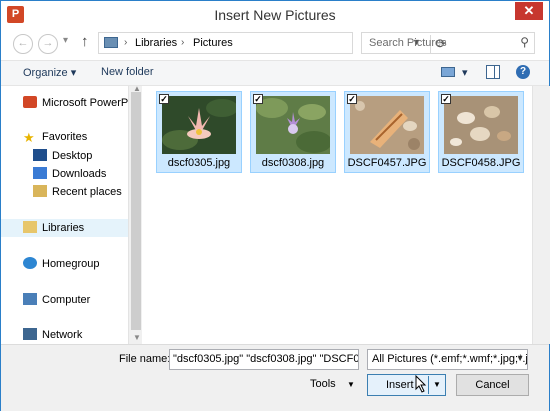  I want to click on recent-places-icon, so click(40, 191).